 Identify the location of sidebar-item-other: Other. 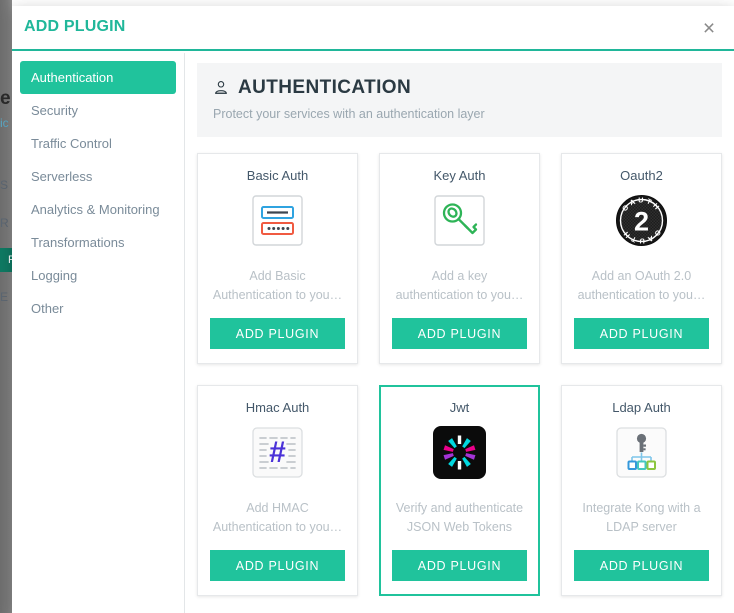
(98, 308).